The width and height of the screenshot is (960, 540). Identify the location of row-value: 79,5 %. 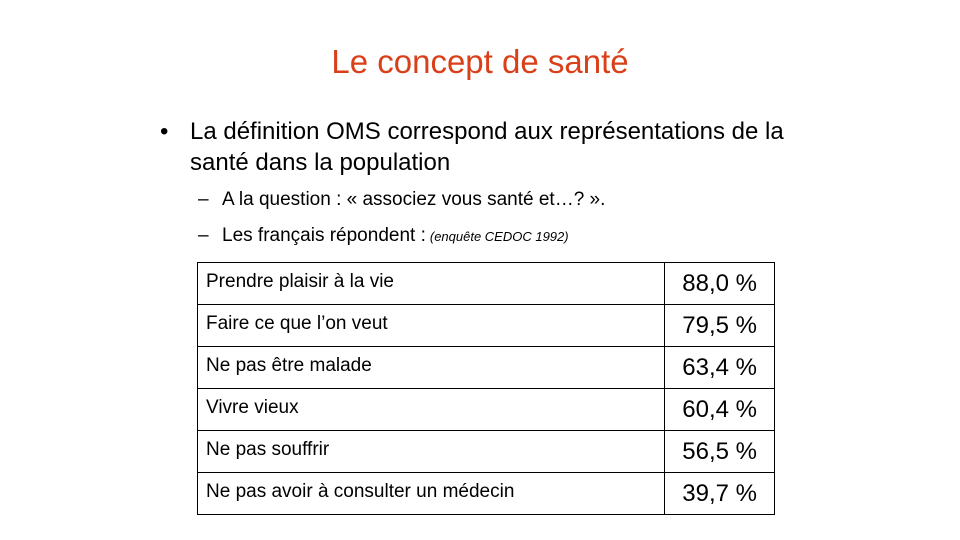
(719, 325).